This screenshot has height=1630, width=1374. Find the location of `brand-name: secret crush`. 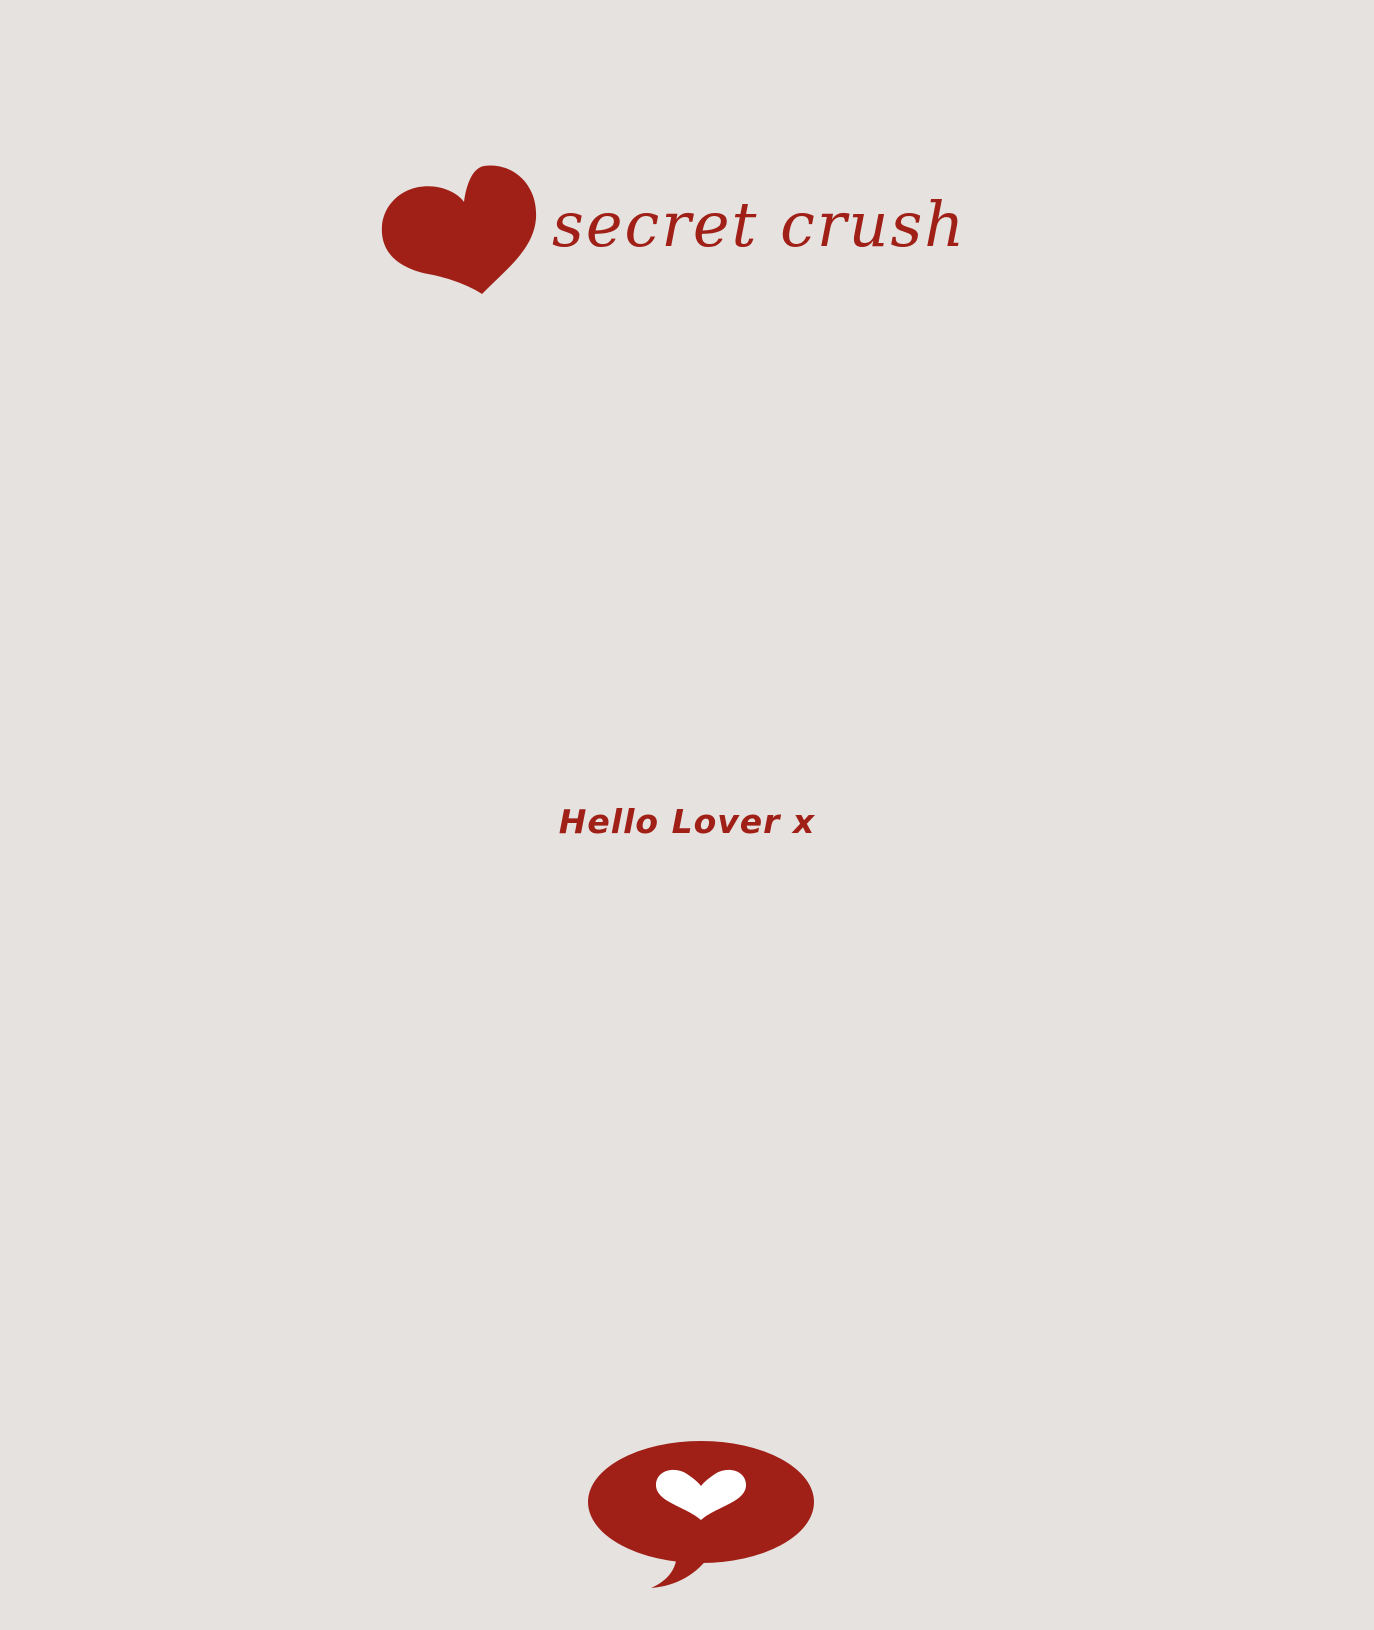

brand-name: secret crush is located at coordinates (759, 224).